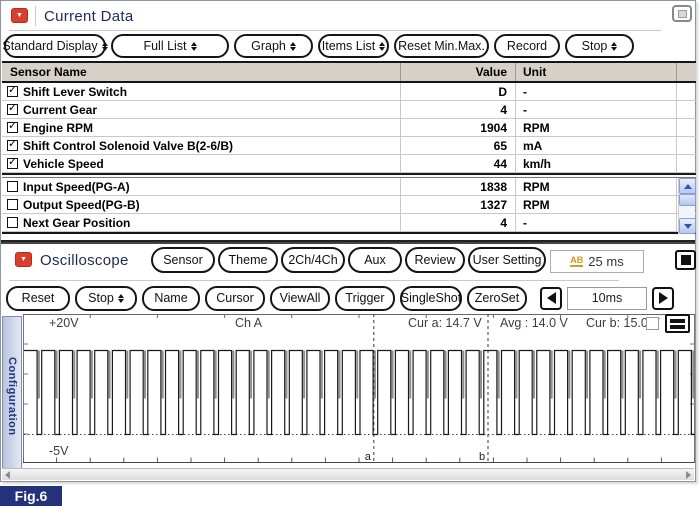  What do you see at coordinates (458, 127) in the screenshot?
I see `sensor-value: 1904` at bounding box center [458, 127].